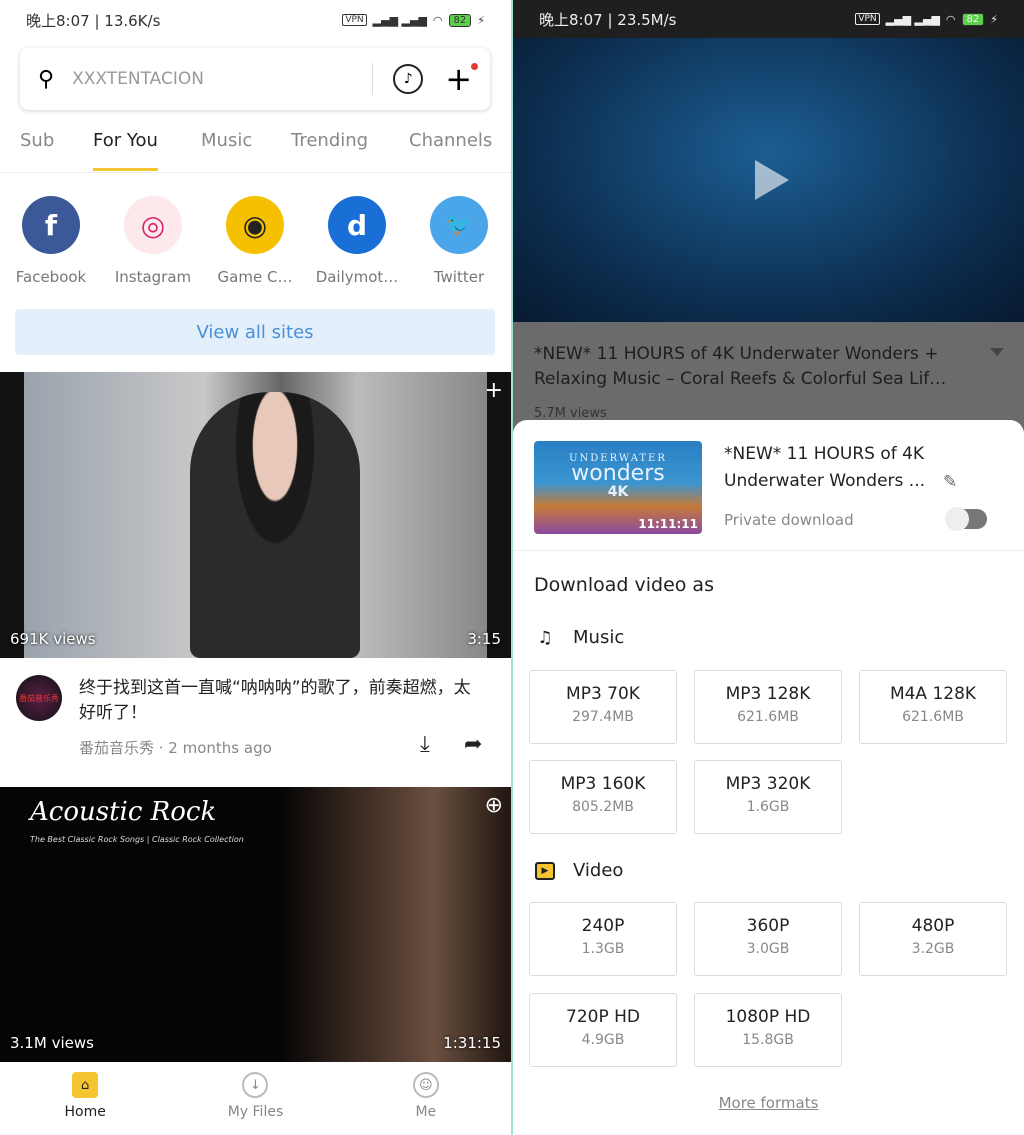 The height and width of the screenshot is (1135, 1024). What do you see at coordinates (473, 744) in the screenshot?
I see `share-icon: ➦` at bounding box center [473, 744].